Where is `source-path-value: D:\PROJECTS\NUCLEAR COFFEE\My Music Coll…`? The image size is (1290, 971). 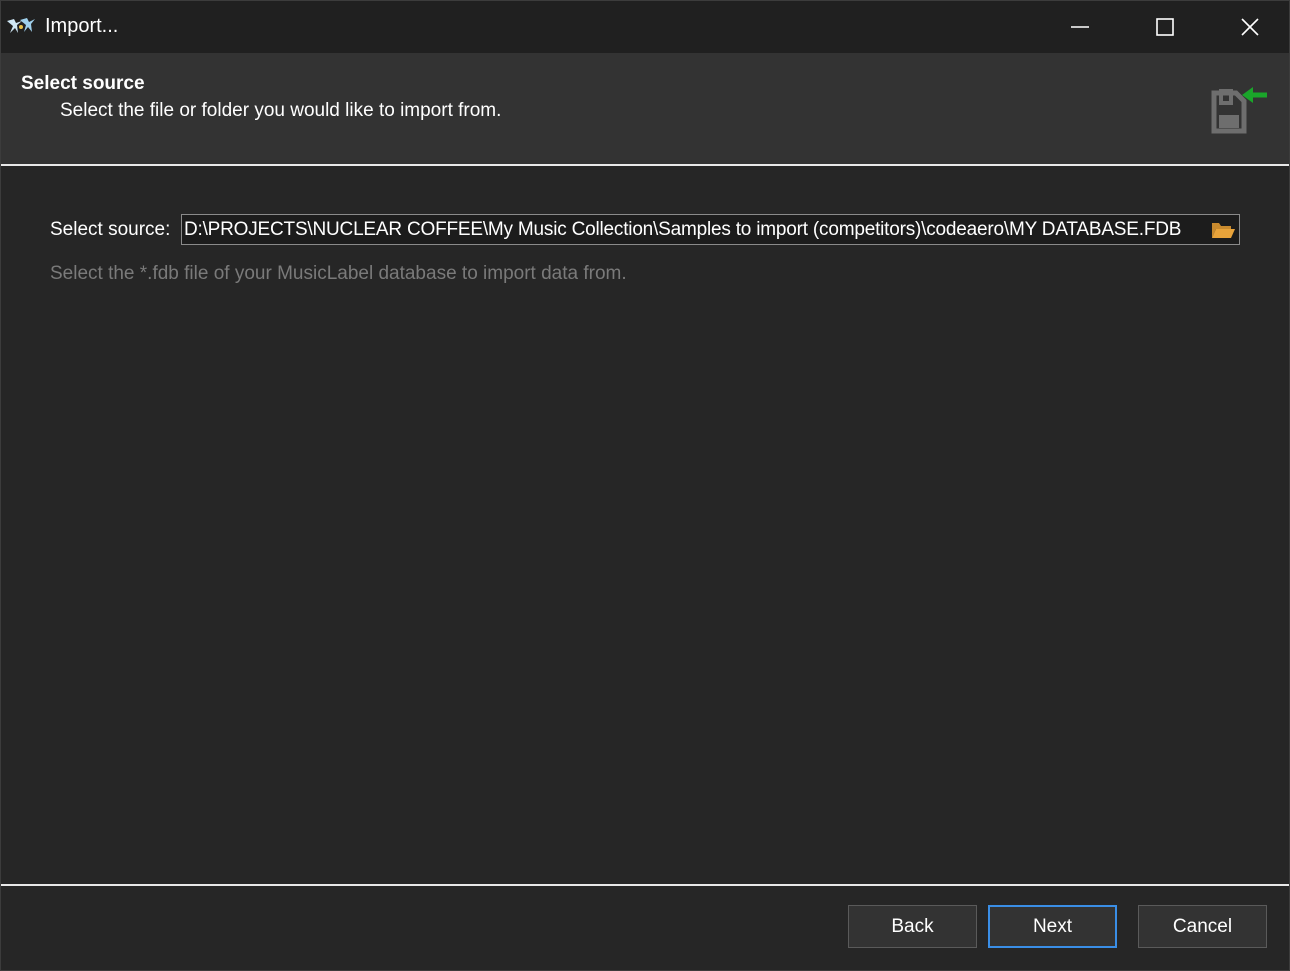
source-path-value: D:\PROJECTS\NUCLEAR COFFEE\My Music Coll… is located at coordinates (682, 230).